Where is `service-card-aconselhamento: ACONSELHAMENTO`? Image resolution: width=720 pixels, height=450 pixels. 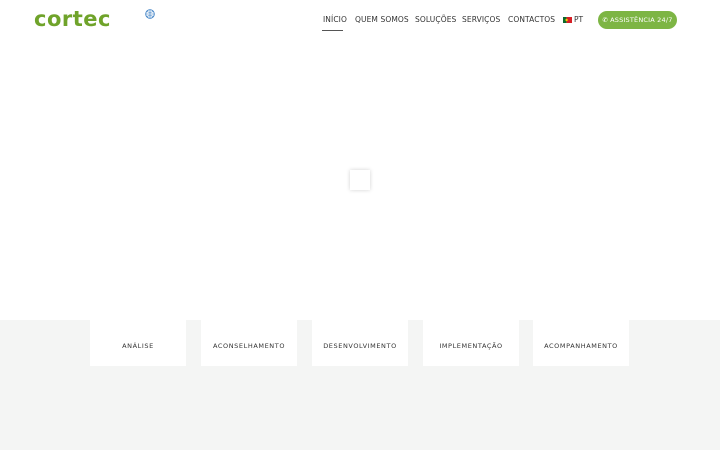
service-card-aconselhamento: ACONSELHAMENTO is located at coordinates (249, 343).